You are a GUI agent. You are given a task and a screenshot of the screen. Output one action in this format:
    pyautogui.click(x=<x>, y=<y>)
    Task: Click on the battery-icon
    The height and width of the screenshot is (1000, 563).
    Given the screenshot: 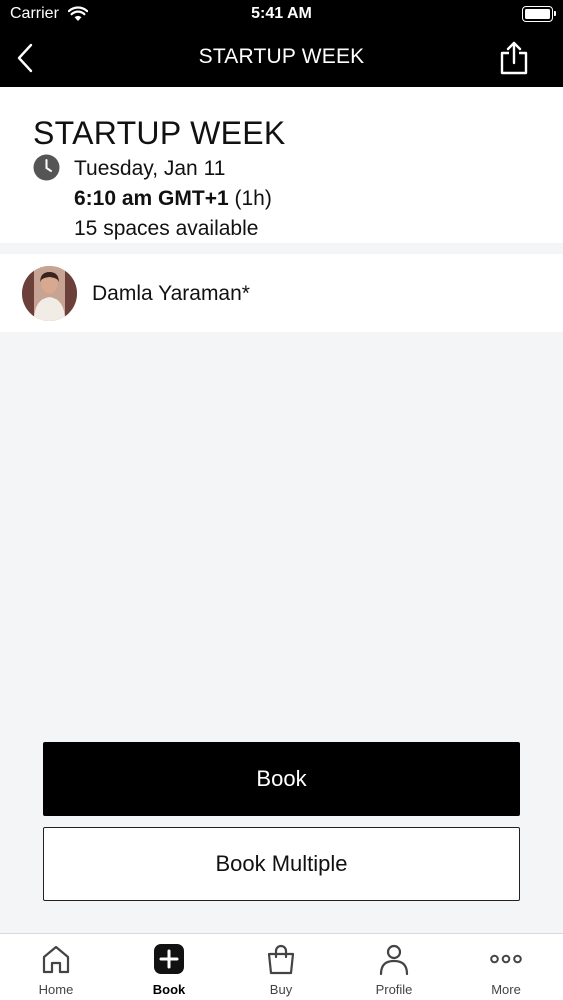 What is the action you would take?
    pyautogui.click(x=539, y=14)
    